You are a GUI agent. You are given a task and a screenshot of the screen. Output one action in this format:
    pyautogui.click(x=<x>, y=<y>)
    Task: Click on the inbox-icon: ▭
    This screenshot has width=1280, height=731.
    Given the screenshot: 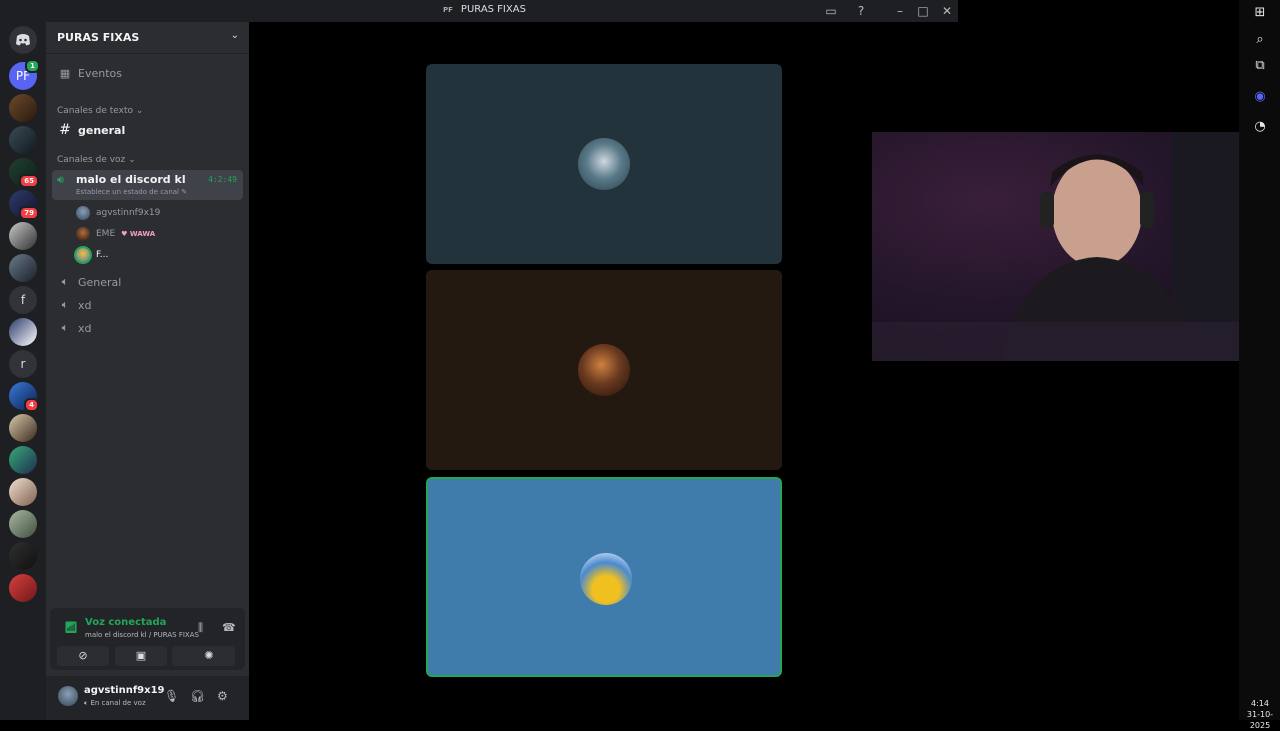 What is the action you would take?
    pyautogui.click(x=831, y=11)
    